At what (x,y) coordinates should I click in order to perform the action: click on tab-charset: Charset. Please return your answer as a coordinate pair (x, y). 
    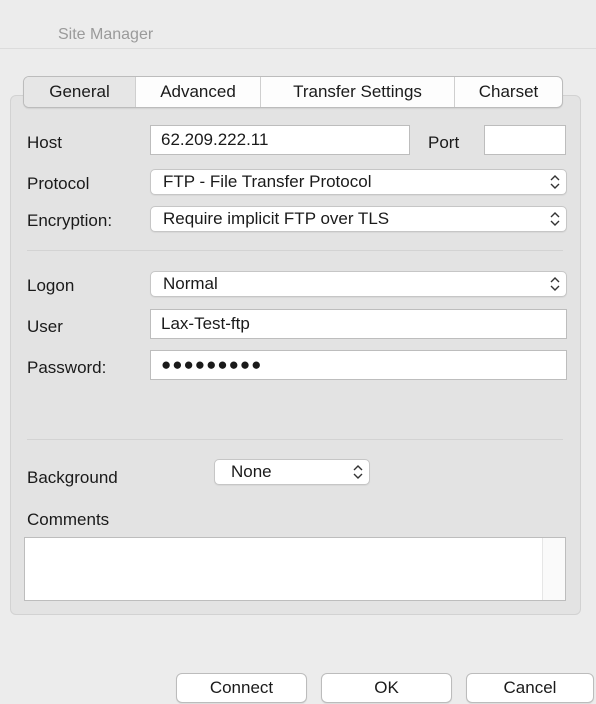
    Looking at the image, I should click on (508, 92).